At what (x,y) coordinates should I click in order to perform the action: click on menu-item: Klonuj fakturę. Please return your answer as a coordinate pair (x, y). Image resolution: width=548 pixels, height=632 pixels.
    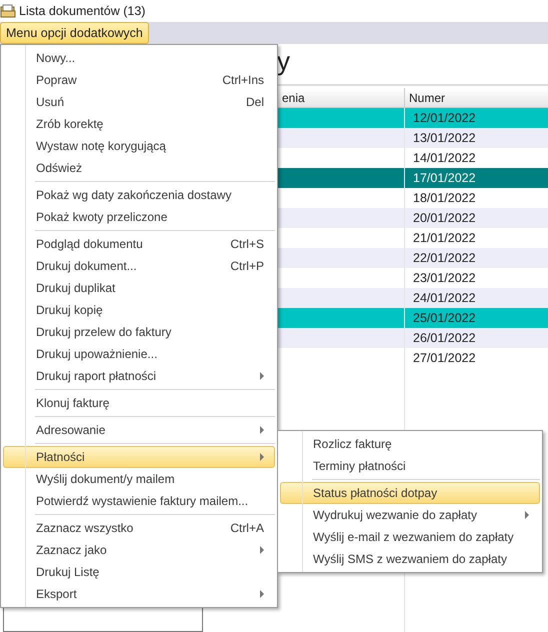
    Looking at the image, I should click on (139, 403).